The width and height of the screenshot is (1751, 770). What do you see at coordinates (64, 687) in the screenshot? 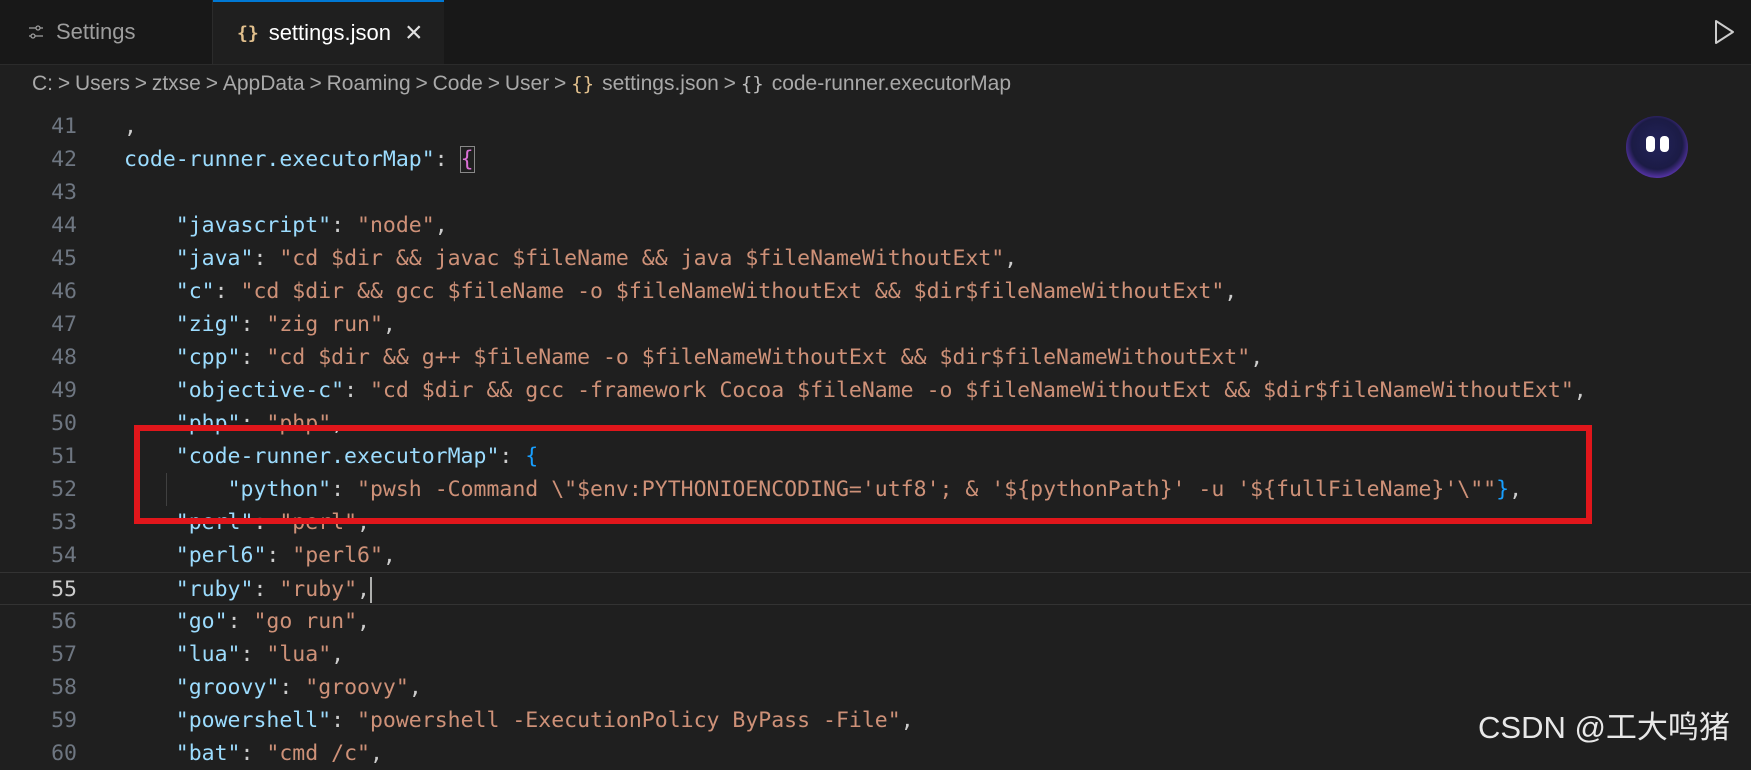
I see `line-number: 58` at bounding box center [64, 687].